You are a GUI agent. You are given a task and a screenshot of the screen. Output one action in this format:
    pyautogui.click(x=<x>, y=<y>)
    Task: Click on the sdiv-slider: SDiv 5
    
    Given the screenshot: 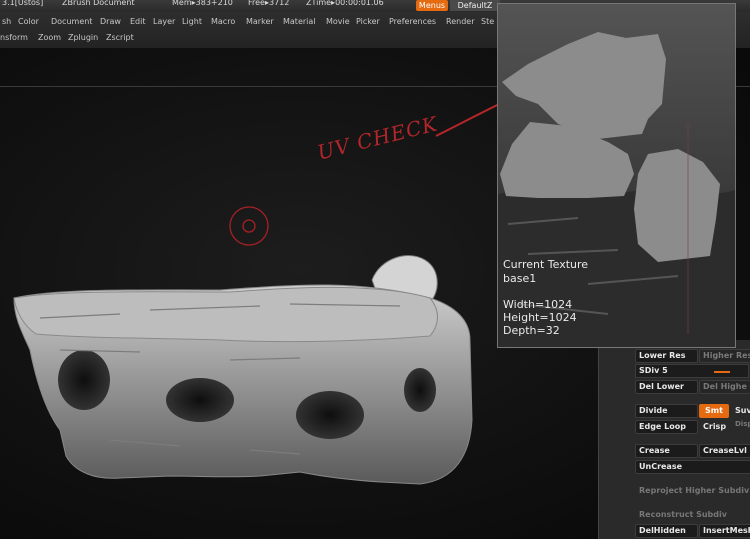 What is the action you would take?
    pyautogui.click(x=692, y=371)
    